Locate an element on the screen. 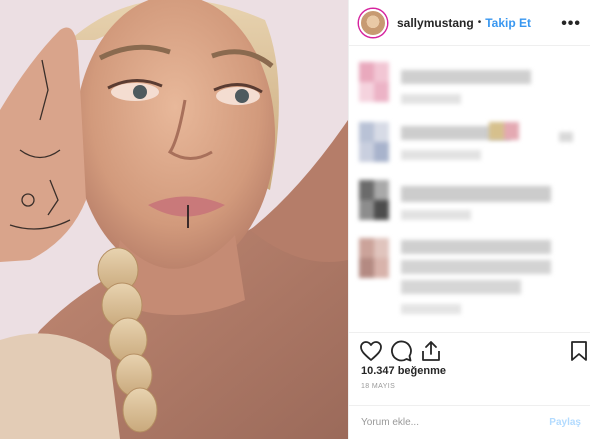 This screenshot has height=439, width=590. blurred-emoji is located at coordinates (504, 131).